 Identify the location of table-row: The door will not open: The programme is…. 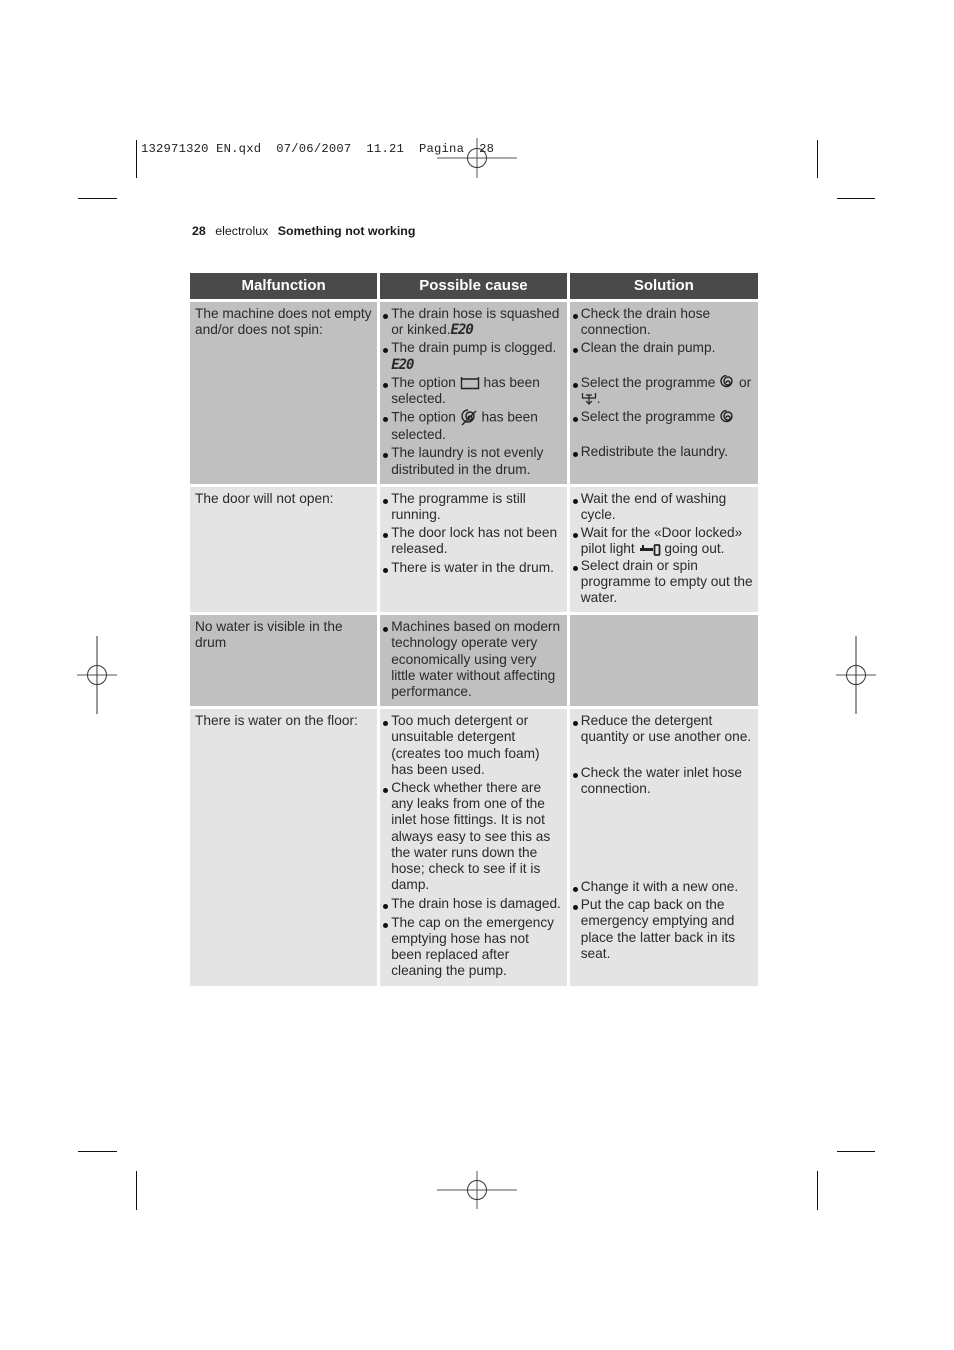
(474, 549).